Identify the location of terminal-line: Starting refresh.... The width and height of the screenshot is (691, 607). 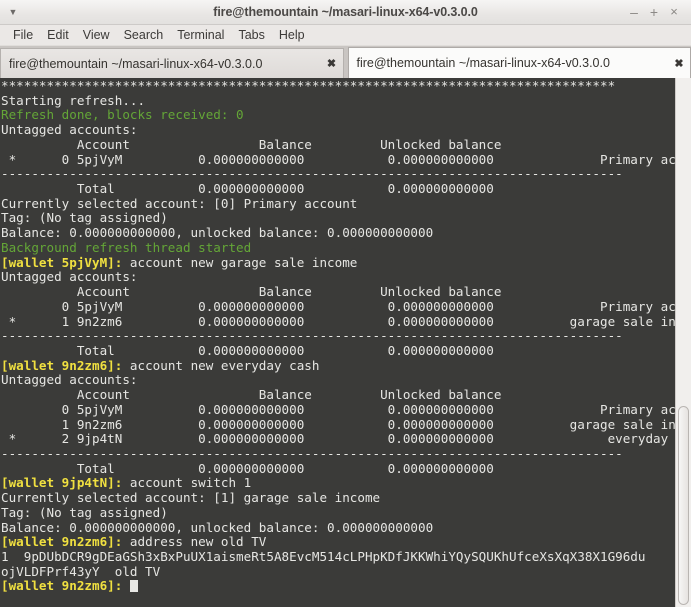
(338, 100).